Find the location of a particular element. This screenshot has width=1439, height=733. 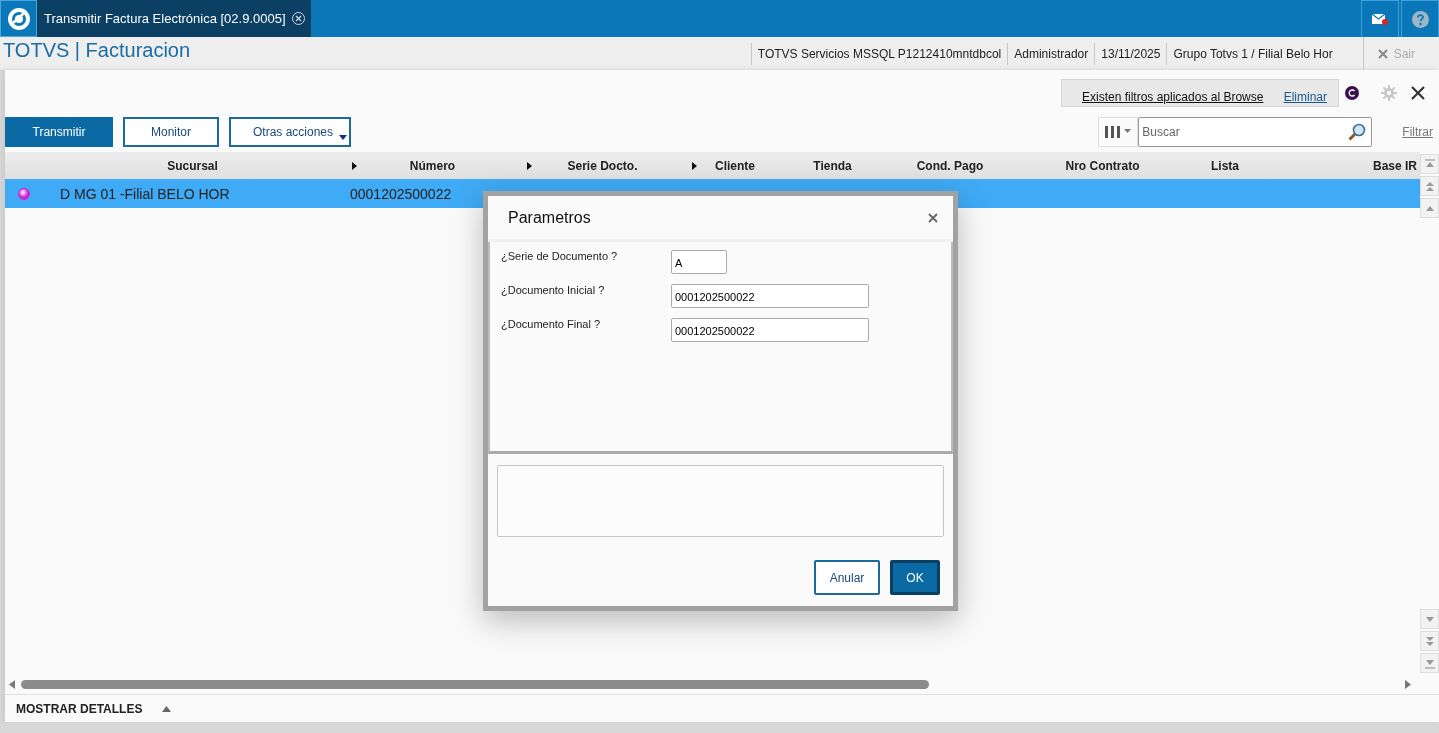

dialog-button: OK is located at coordinates (915, 577).